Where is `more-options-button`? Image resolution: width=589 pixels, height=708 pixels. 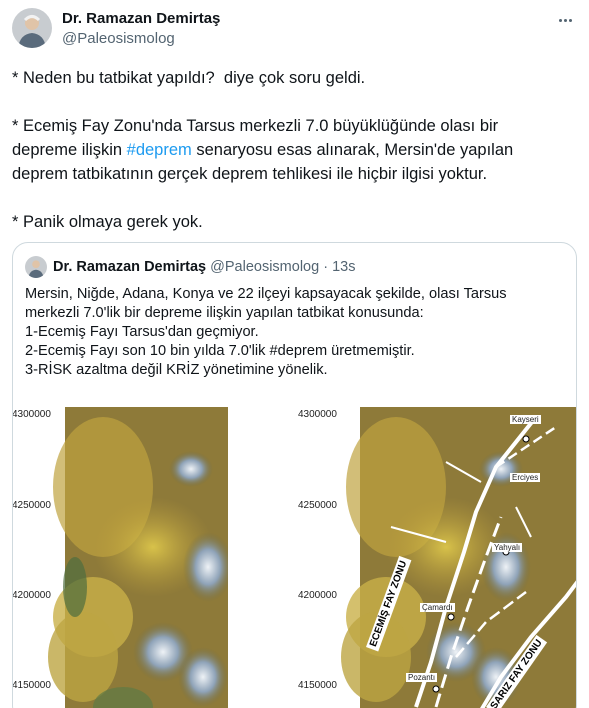 more-options-button is located at coordinates (565, 20).